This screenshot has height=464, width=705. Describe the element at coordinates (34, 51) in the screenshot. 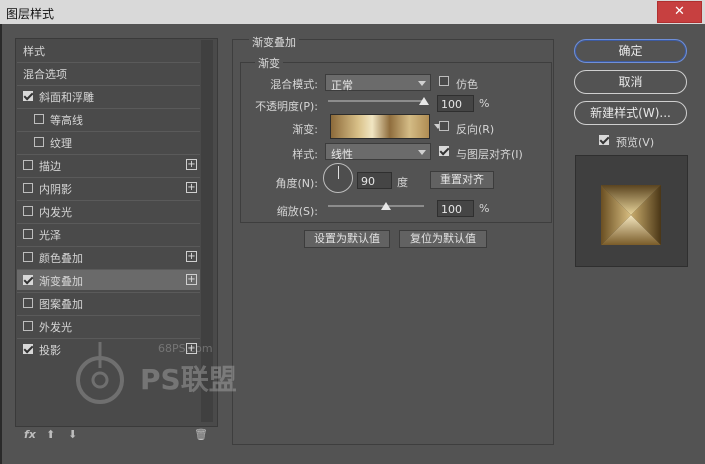

I see `style-item-label: 样式` at that location.